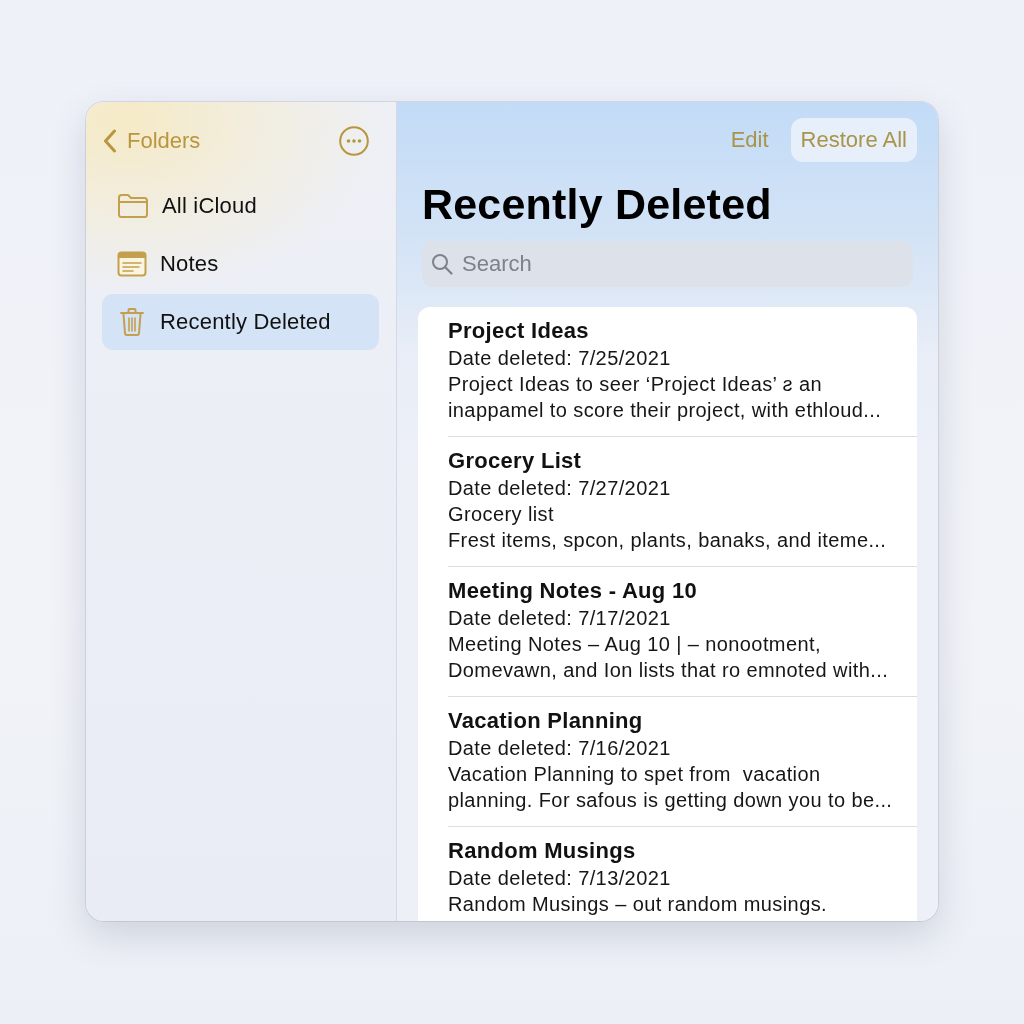 This screenshot has height=1024, width=1024. I want to click on note-date: Date deleted: 7/27/2021, so click(560, 488).